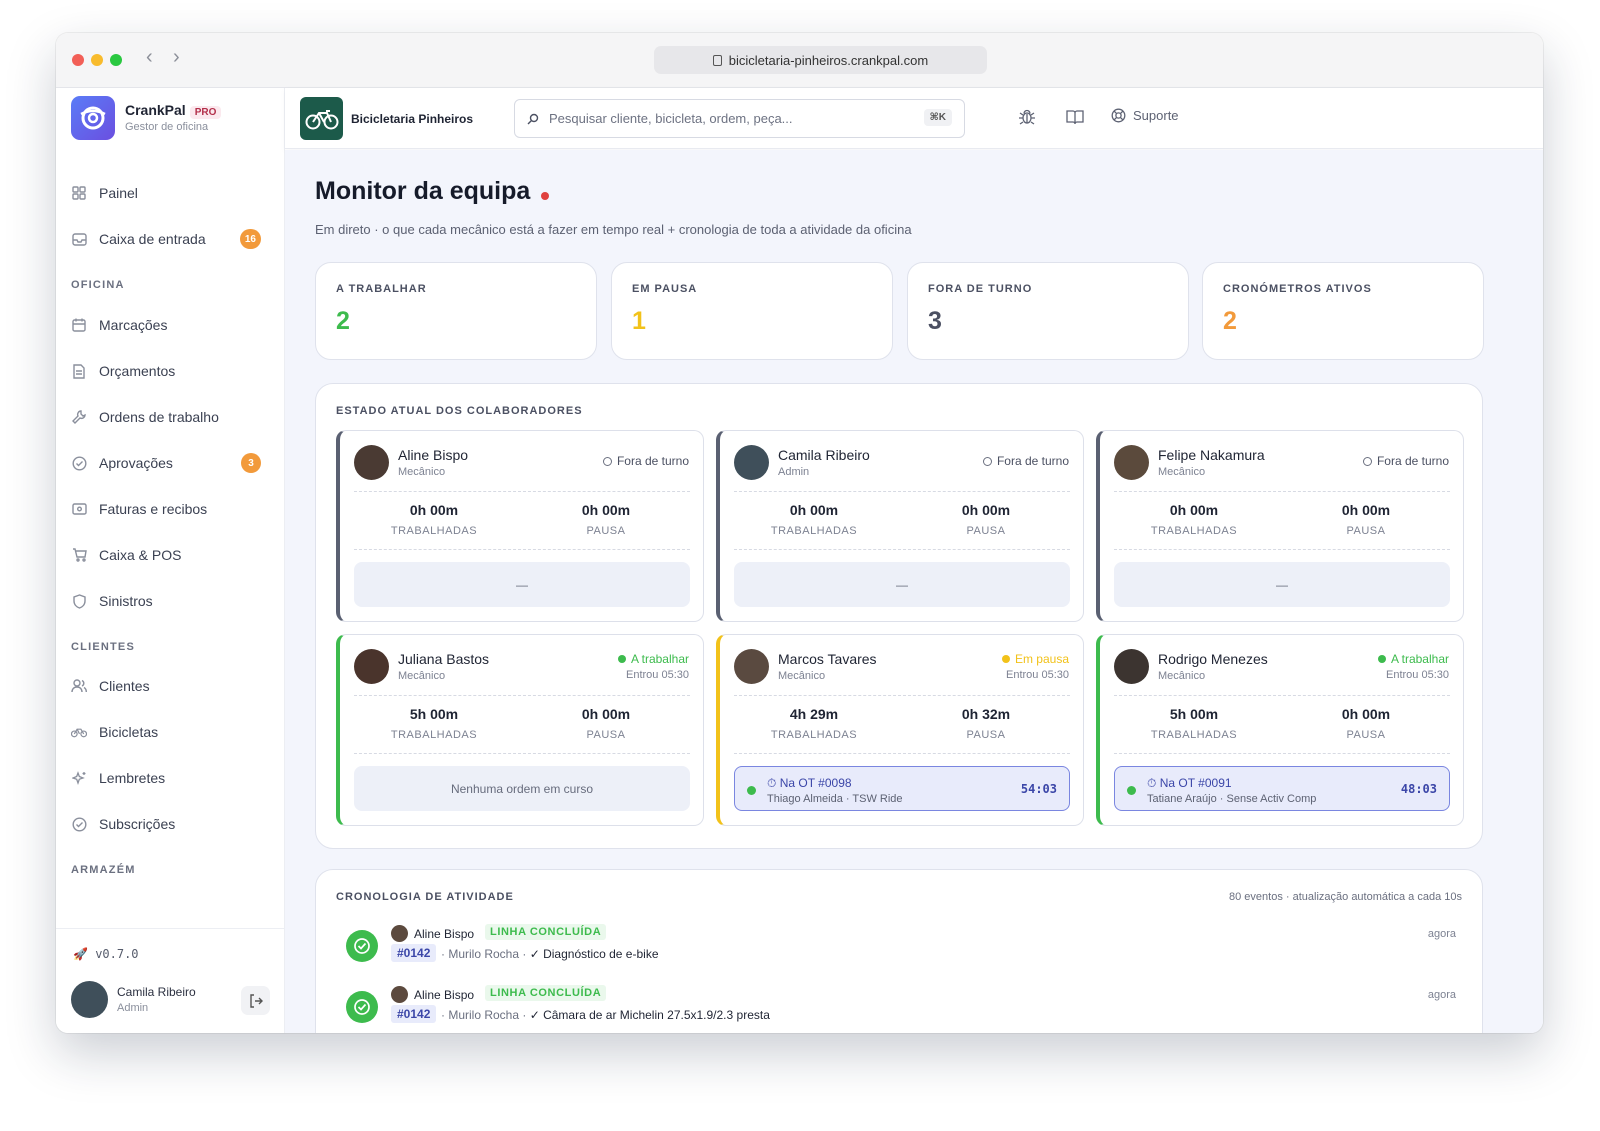 This screenshot has width=1600, height=1131. Describe the element at coordinates (78, 60) in the screenshot. I see `close-window-button` at that location.